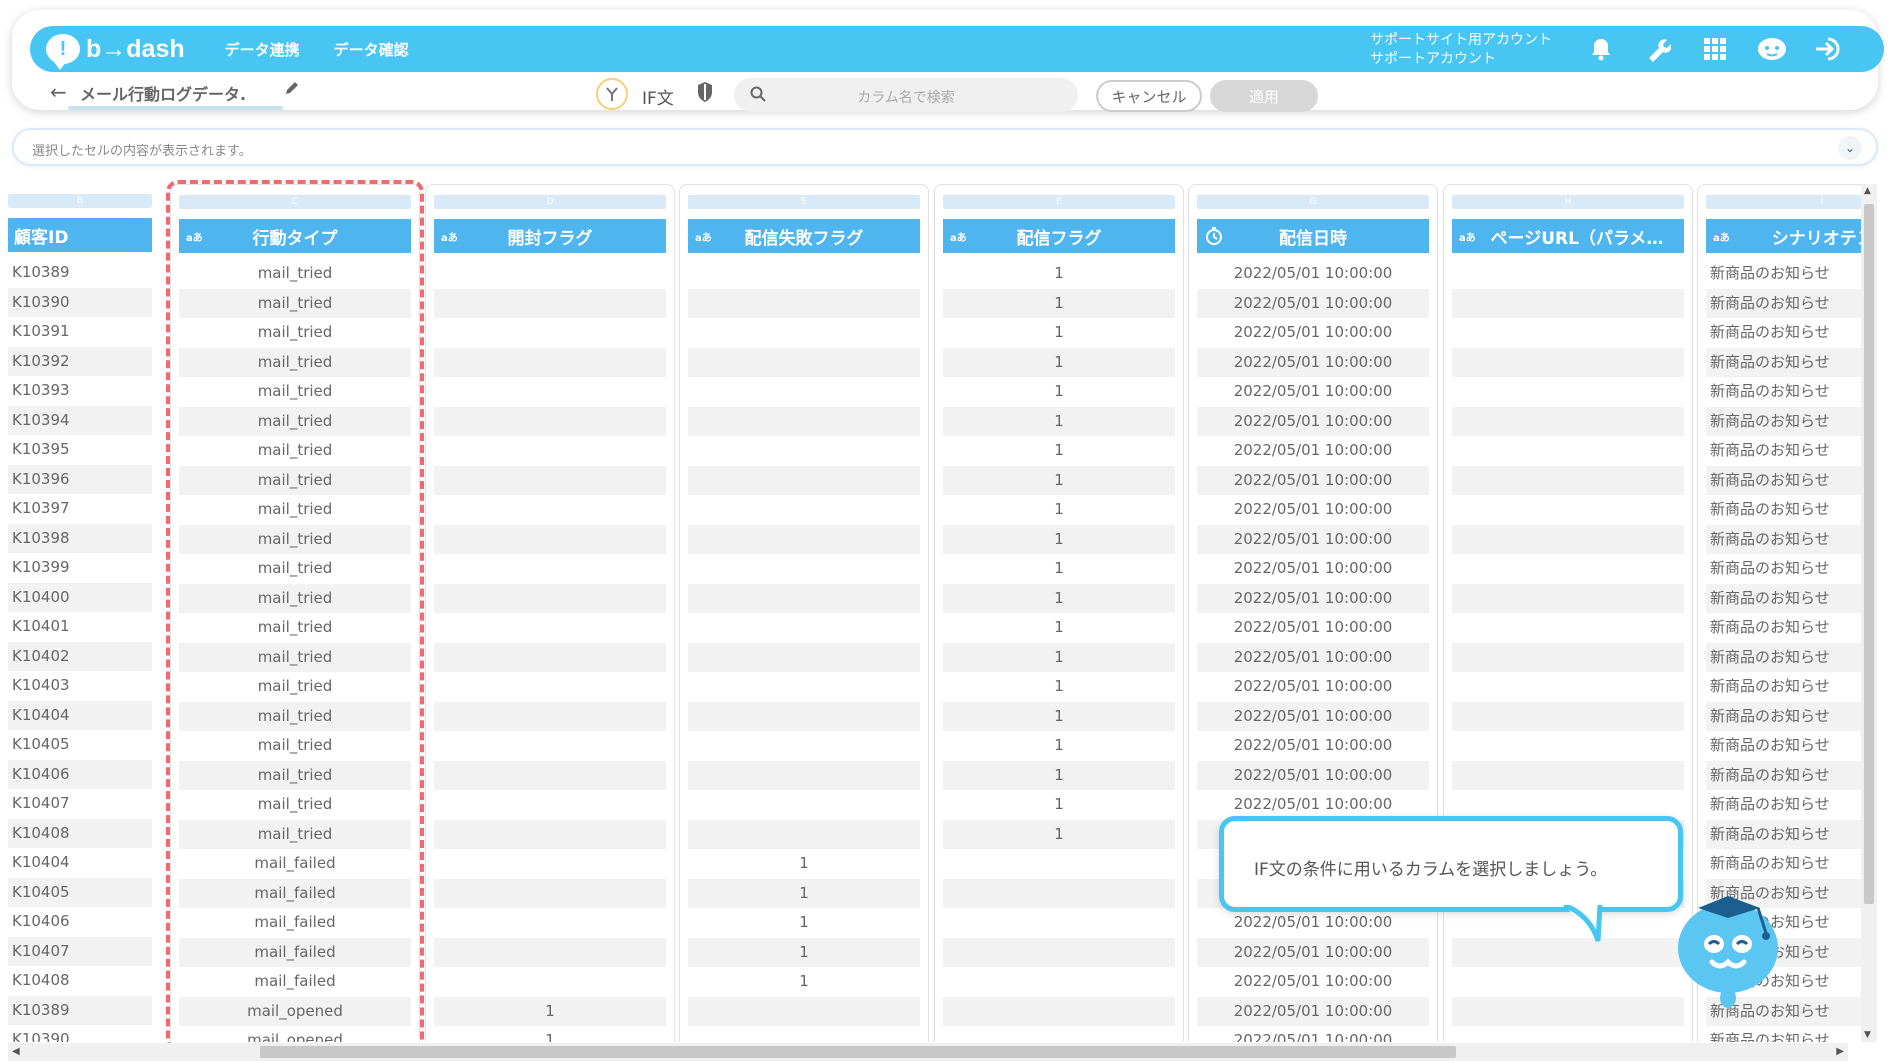  What do you see at coordinates (371, 49) in the screenshot?
I see `nav-data-check: データ確認` at bounding box center [371, 49].